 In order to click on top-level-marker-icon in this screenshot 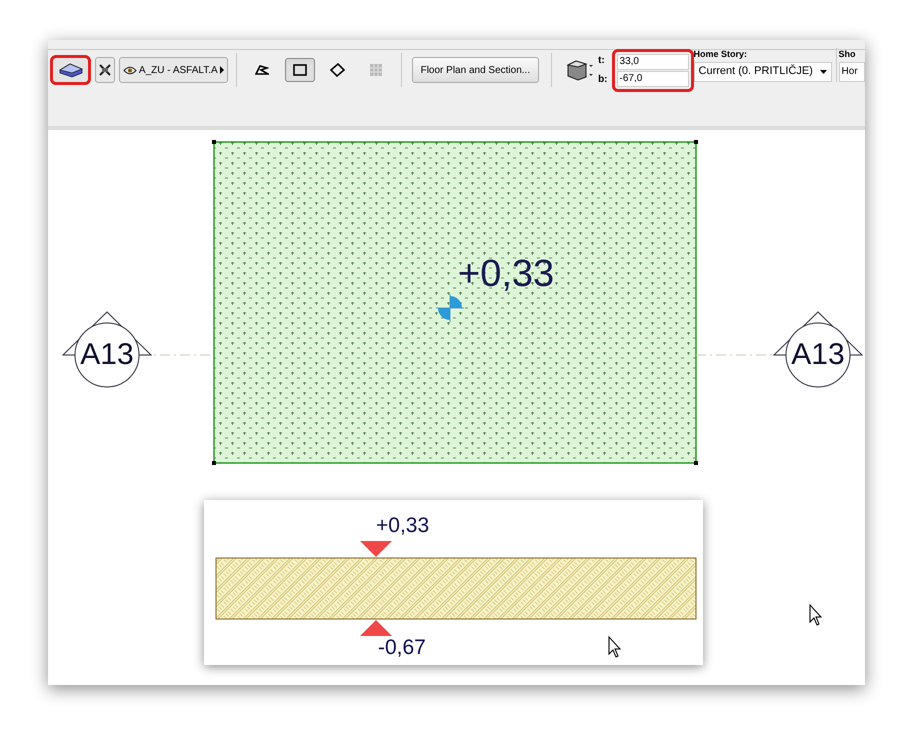, I will do `click(376, 549)`.